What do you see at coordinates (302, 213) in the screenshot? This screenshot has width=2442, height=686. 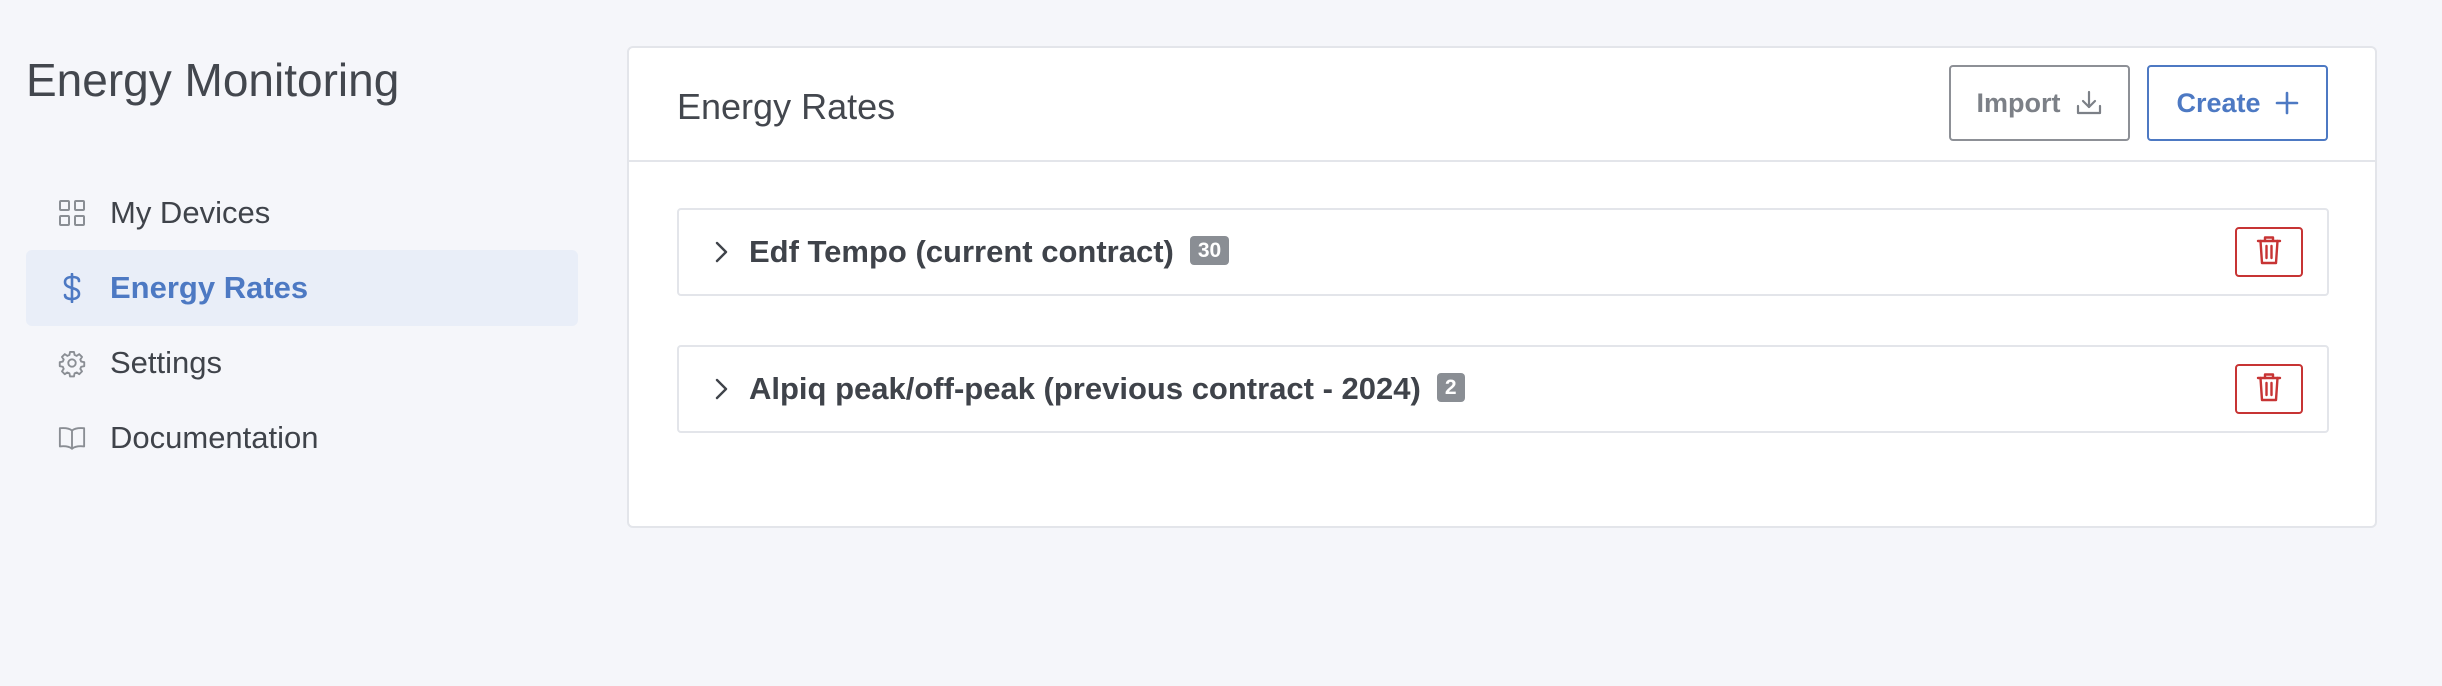 I see `sidebar-item-my-devices: My Devices` at bounding box center [302, 213].